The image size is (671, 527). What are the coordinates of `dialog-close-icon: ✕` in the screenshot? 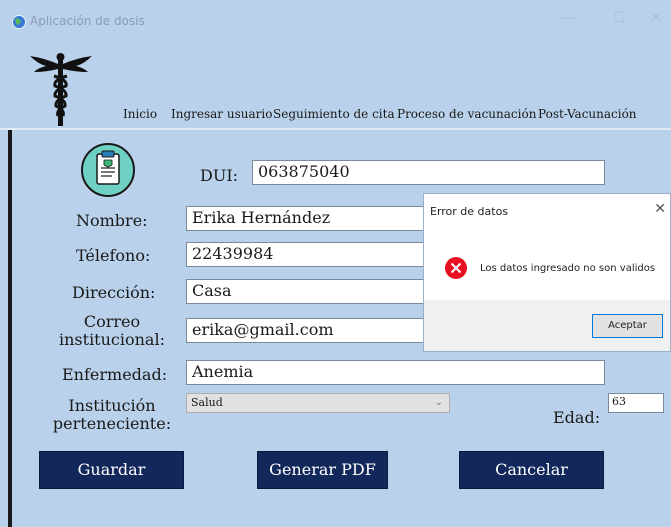 It's located at (660, 209).